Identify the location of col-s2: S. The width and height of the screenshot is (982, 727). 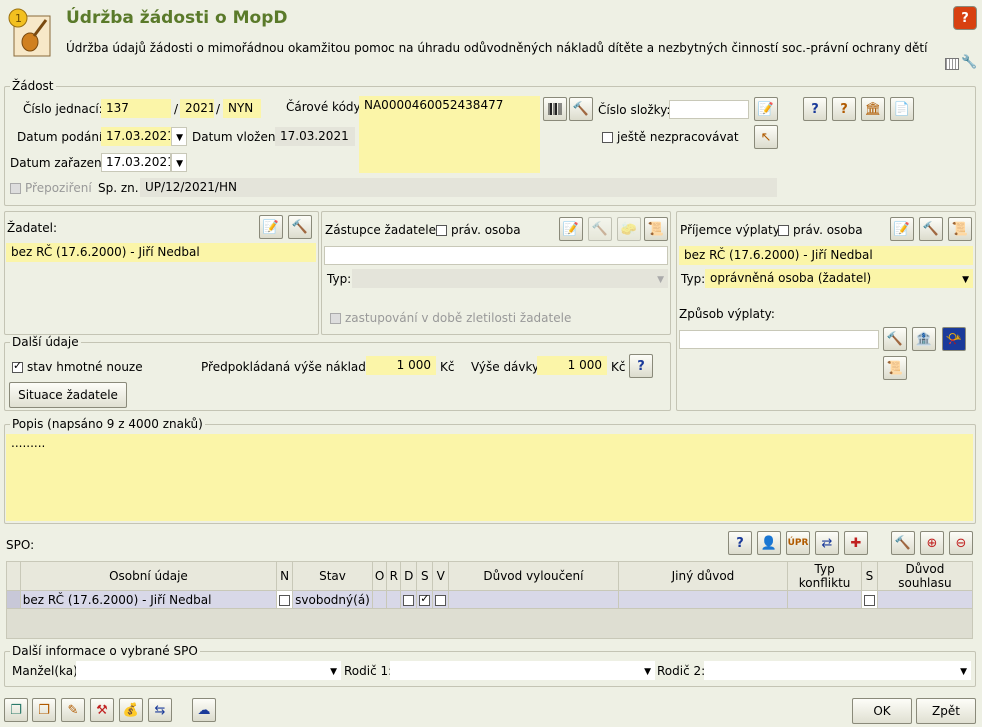
(869, 576).